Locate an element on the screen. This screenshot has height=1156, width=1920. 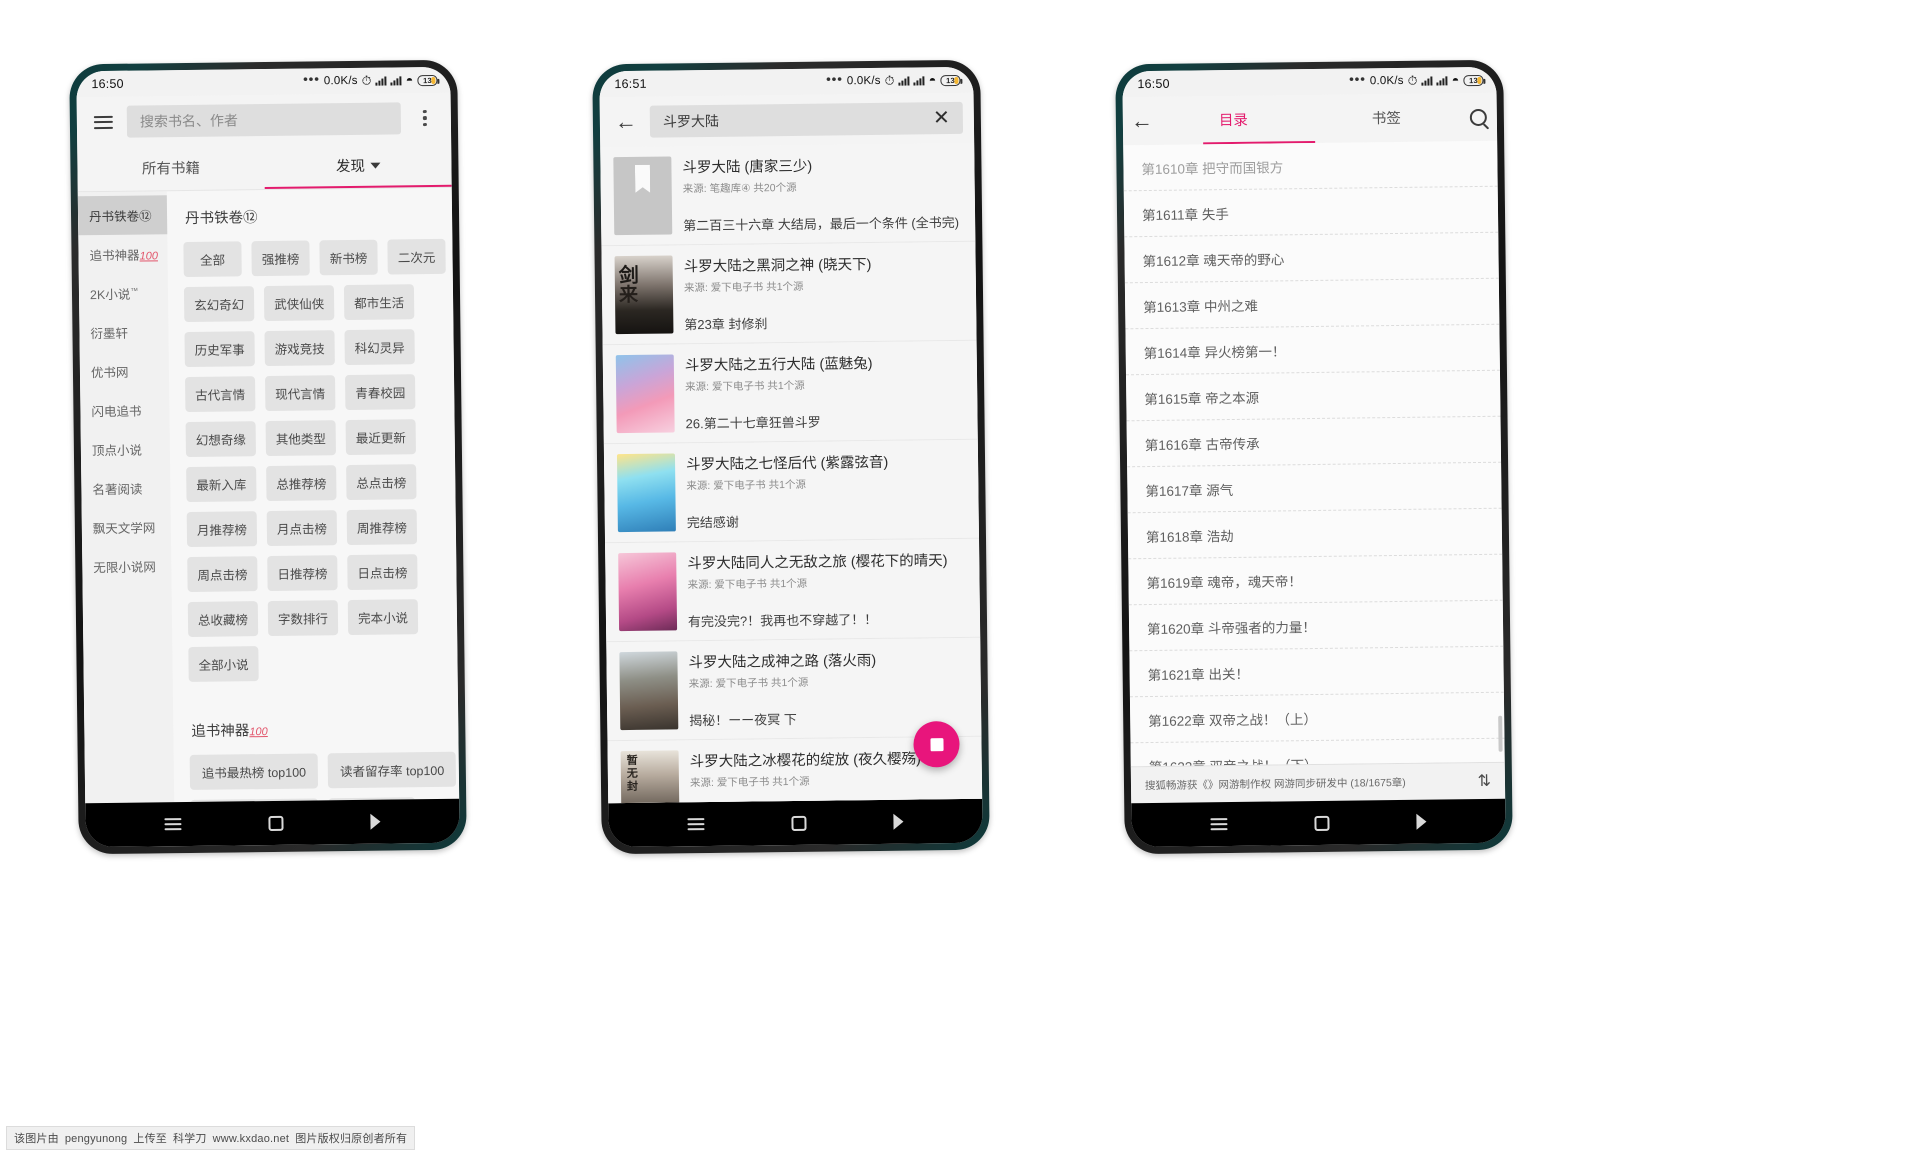
tab-all-books: 所有书籍 is located at coordinates (171, 168).